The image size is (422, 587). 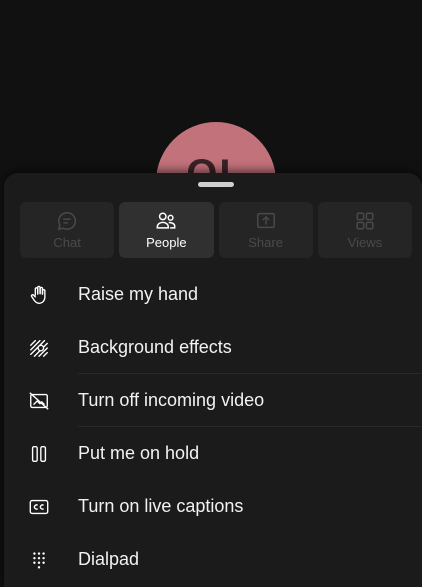 I want to click on menu-item-label: Background effects, so click(x=155, y=347).